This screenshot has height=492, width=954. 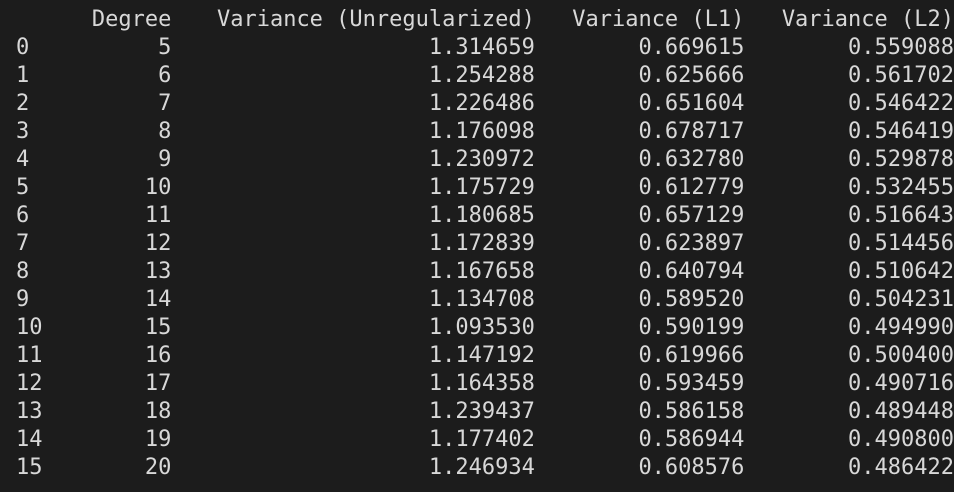 I want to click on cell-variance-l2: 0.500400, so click(x=901, y=355).